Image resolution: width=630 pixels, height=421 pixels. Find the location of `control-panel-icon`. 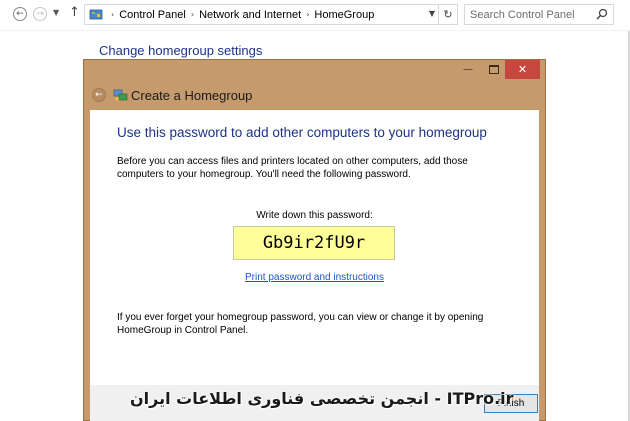

control-panel-icon is located at coordinates (96, 14).